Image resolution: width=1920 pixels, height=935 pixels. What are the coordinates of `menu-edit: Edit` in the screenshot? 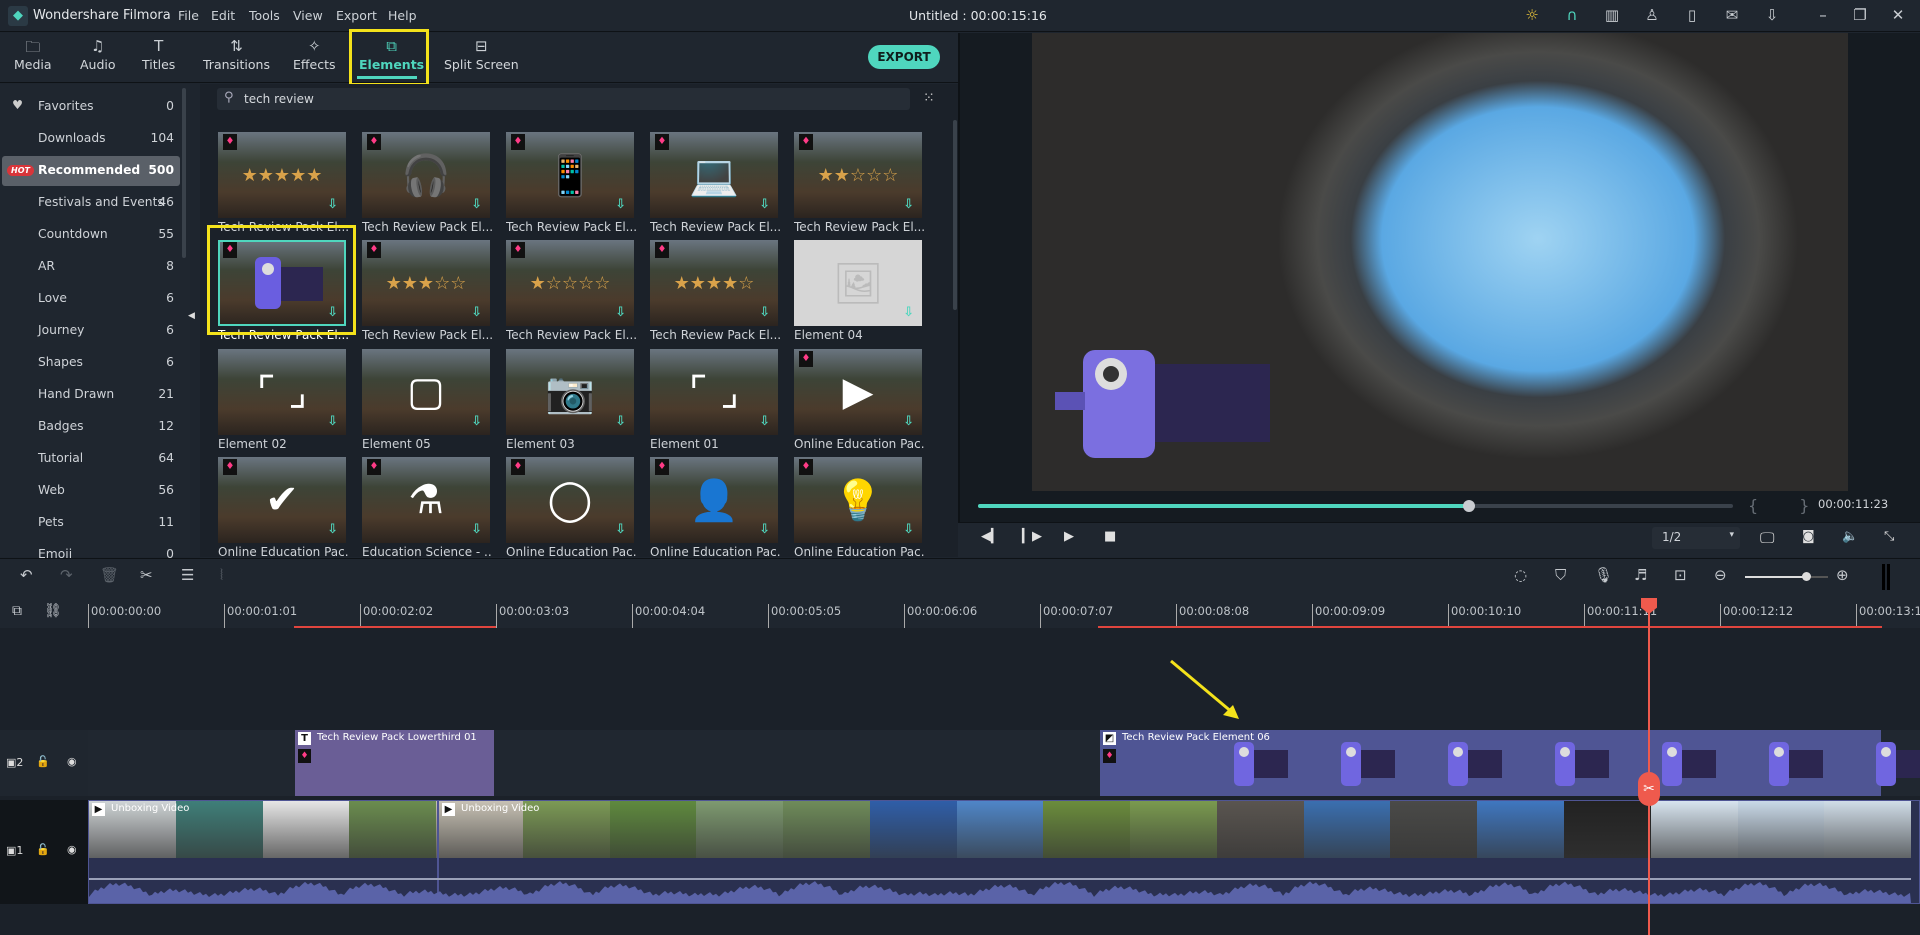 It's located at (223, 15).